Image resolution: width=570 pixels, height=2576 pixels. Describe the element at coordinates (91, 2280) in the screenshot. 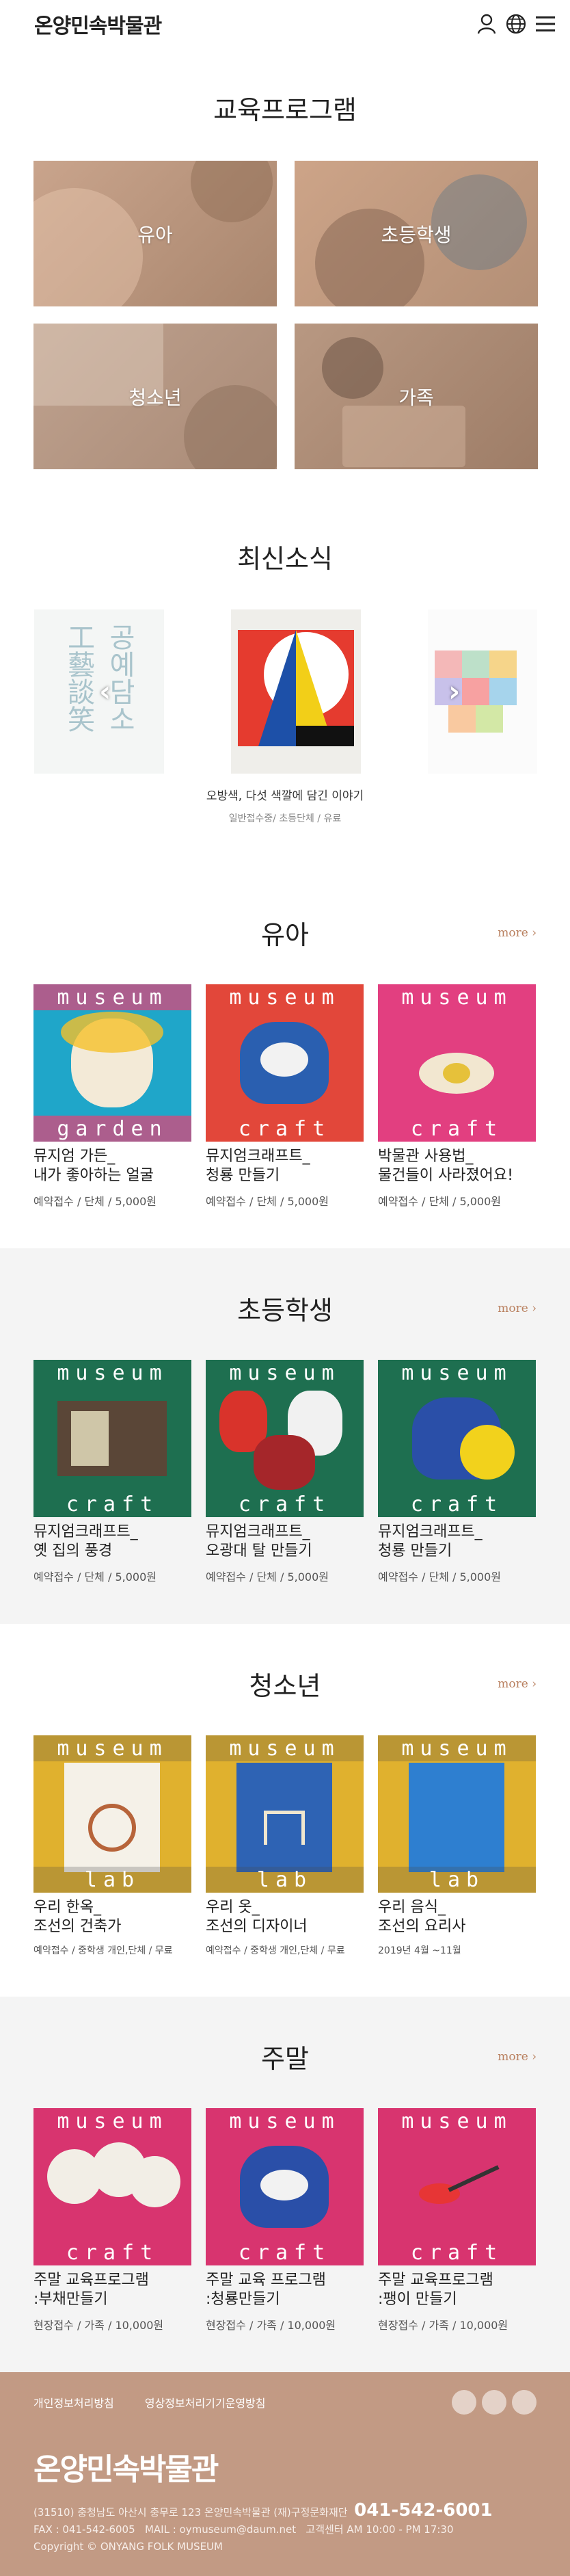

I see `card-title-line1: 주말 교육프로그램` at that location.